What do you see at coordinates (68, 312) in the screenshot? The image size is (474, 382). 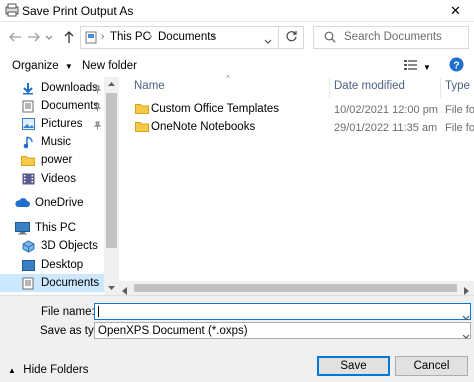 I see `file-name-label: File name:` at bounding box center [68, 312].